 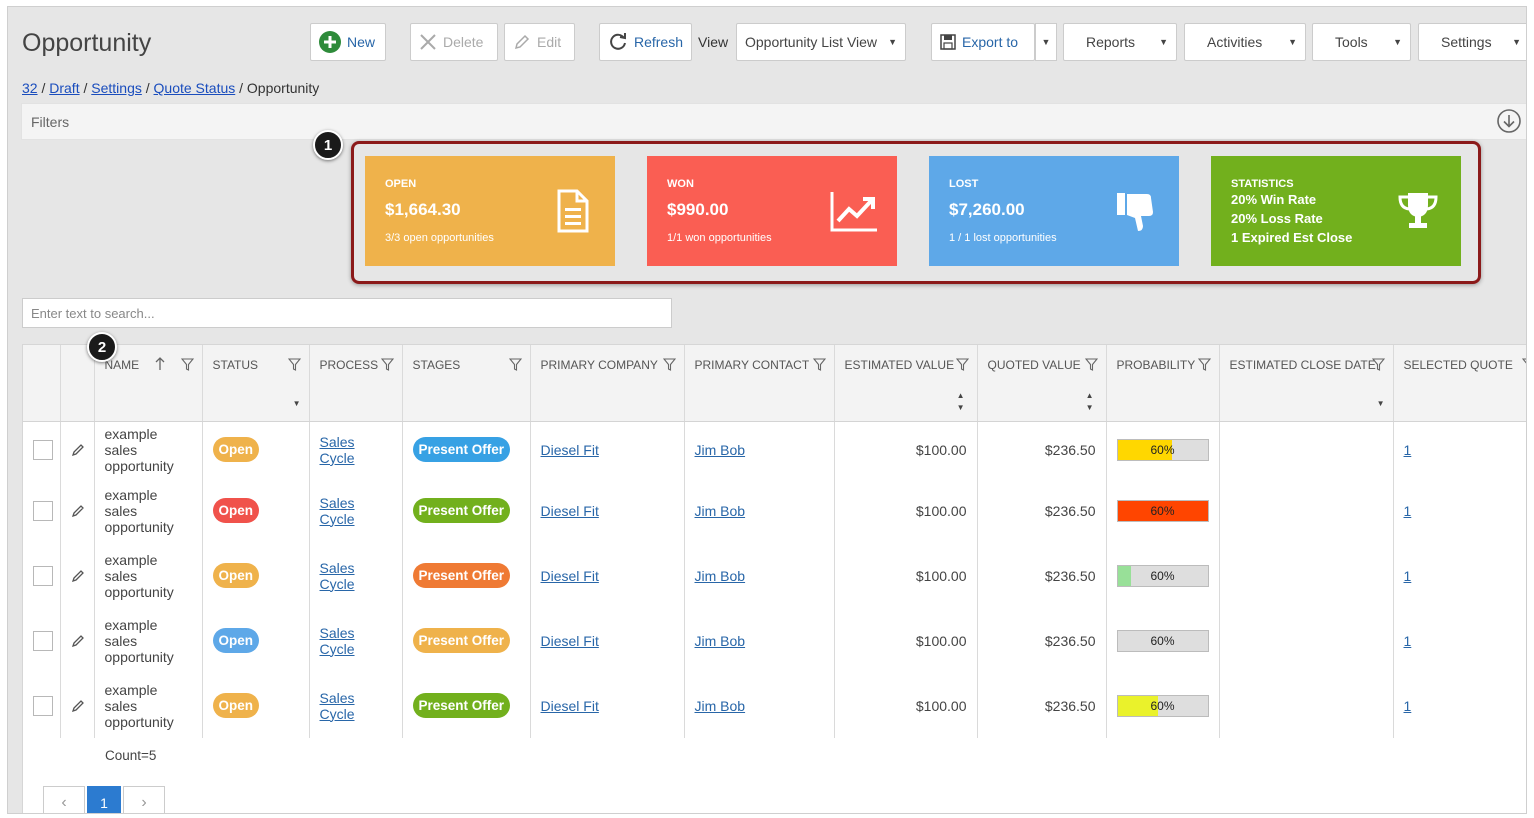 What do you see at coordinates (906, 365) in the screenshot?
I see `column-header-estimated-value: ESTIMATED VALUE` at bounding box center [906, 365].